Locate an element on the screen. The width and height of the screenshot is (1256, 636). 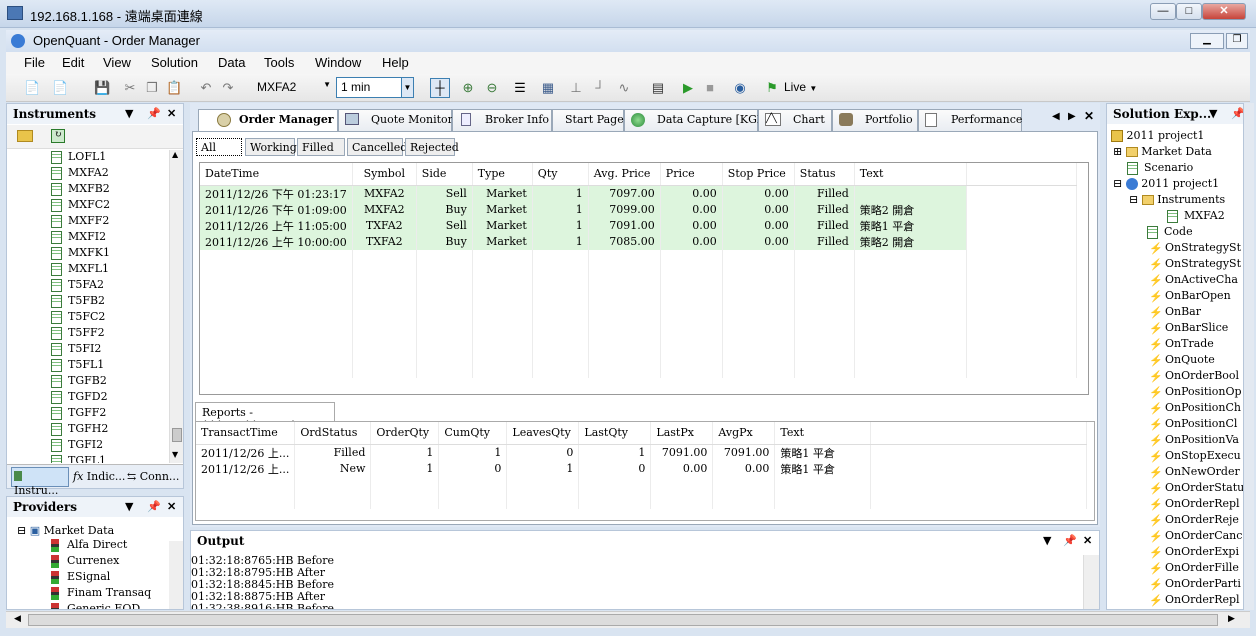
tab-portfolio: Portfolio is located at coordinates (875, 120).